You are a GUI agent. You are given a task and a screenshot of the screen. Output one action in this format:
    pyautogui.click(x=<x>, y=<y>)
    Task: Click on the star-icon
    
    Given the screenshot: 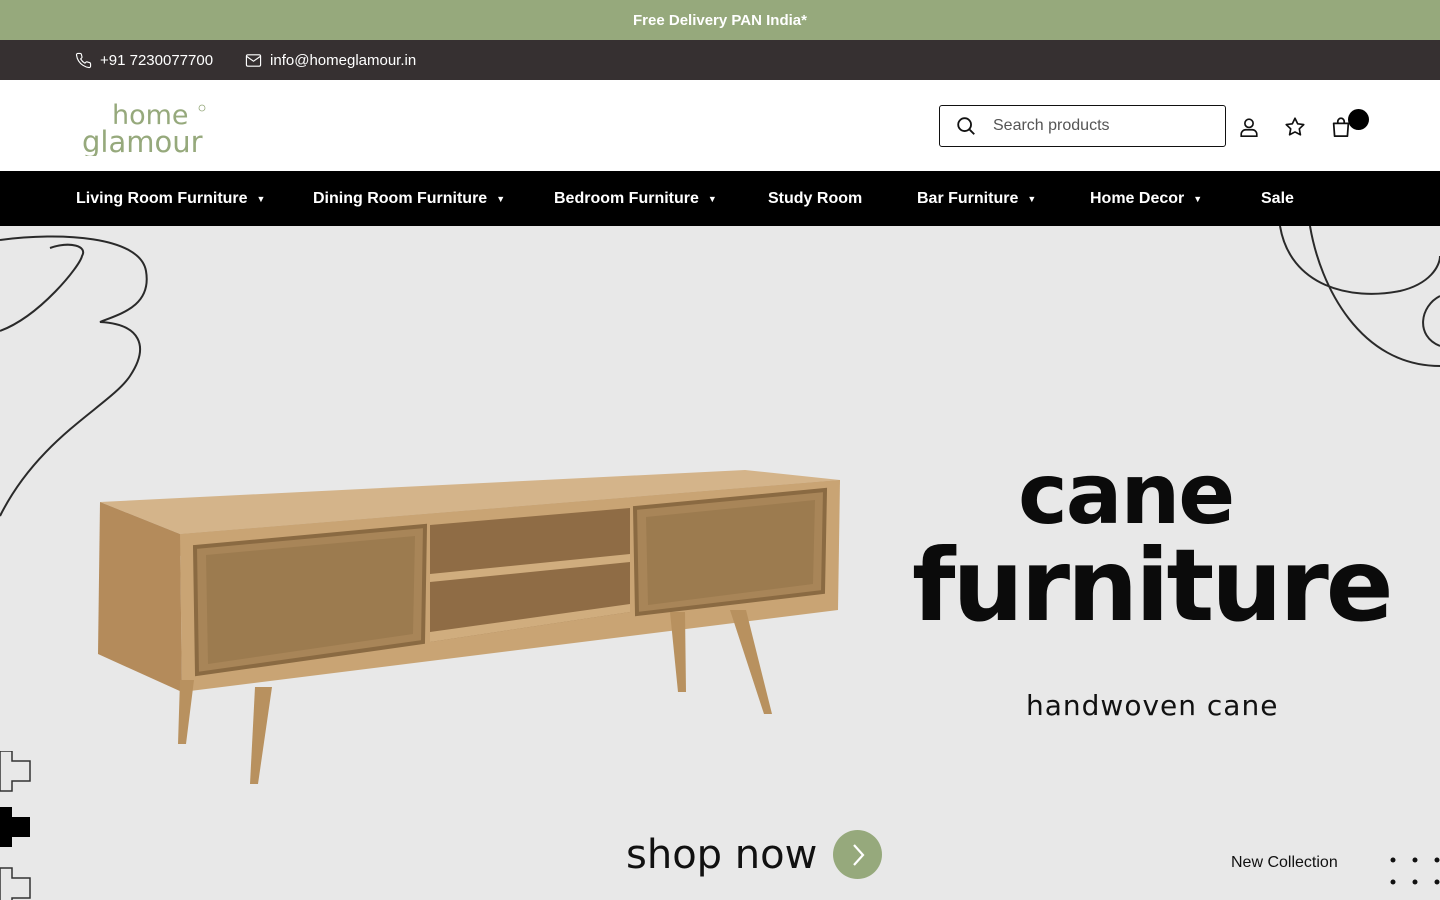 What is the action you would take?
    pyautogui.click(x=1295, y=126)
    